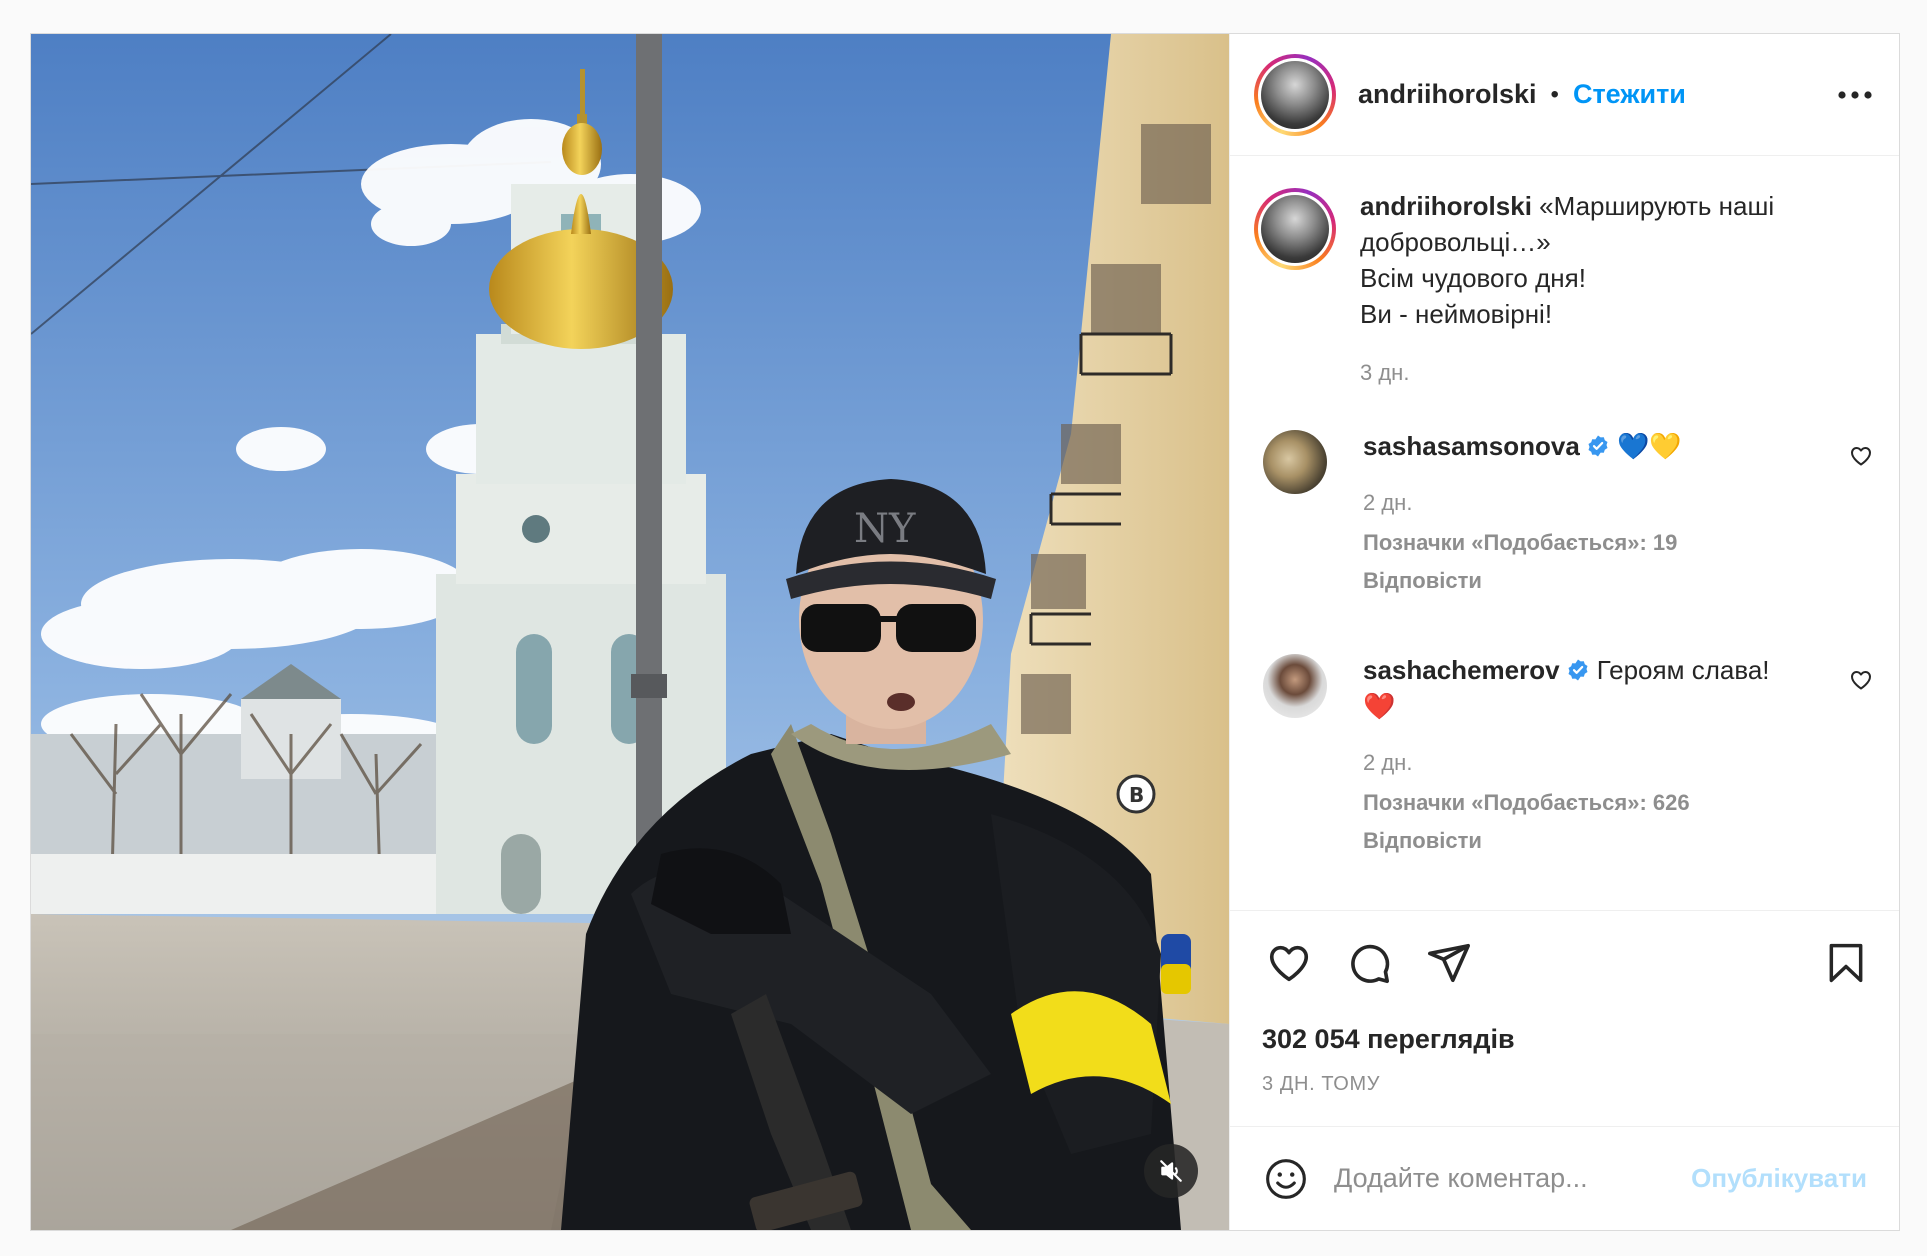  Describe the element at coordinates (1600, 803) in the screenshot. I see `comment-likes-count: Позначки «Подобається»: 626` at that location.